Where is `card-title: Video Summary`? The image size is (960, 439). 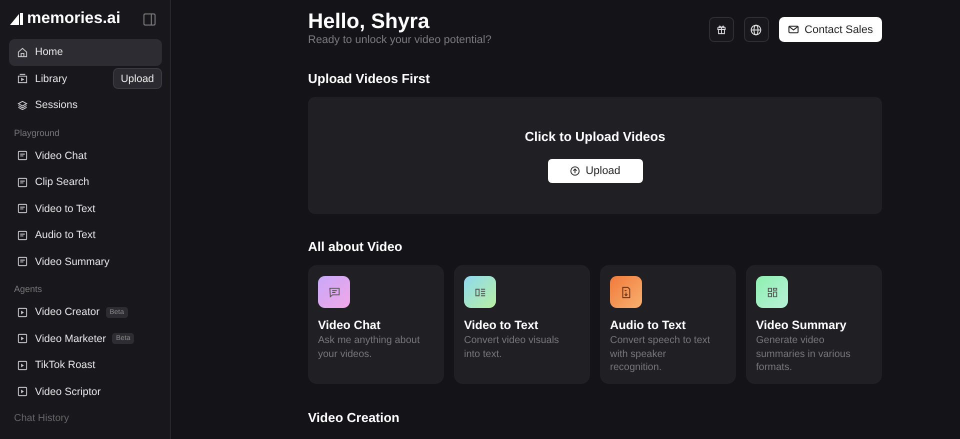
card-title: Video Summary is located at coordinates (802, 325).